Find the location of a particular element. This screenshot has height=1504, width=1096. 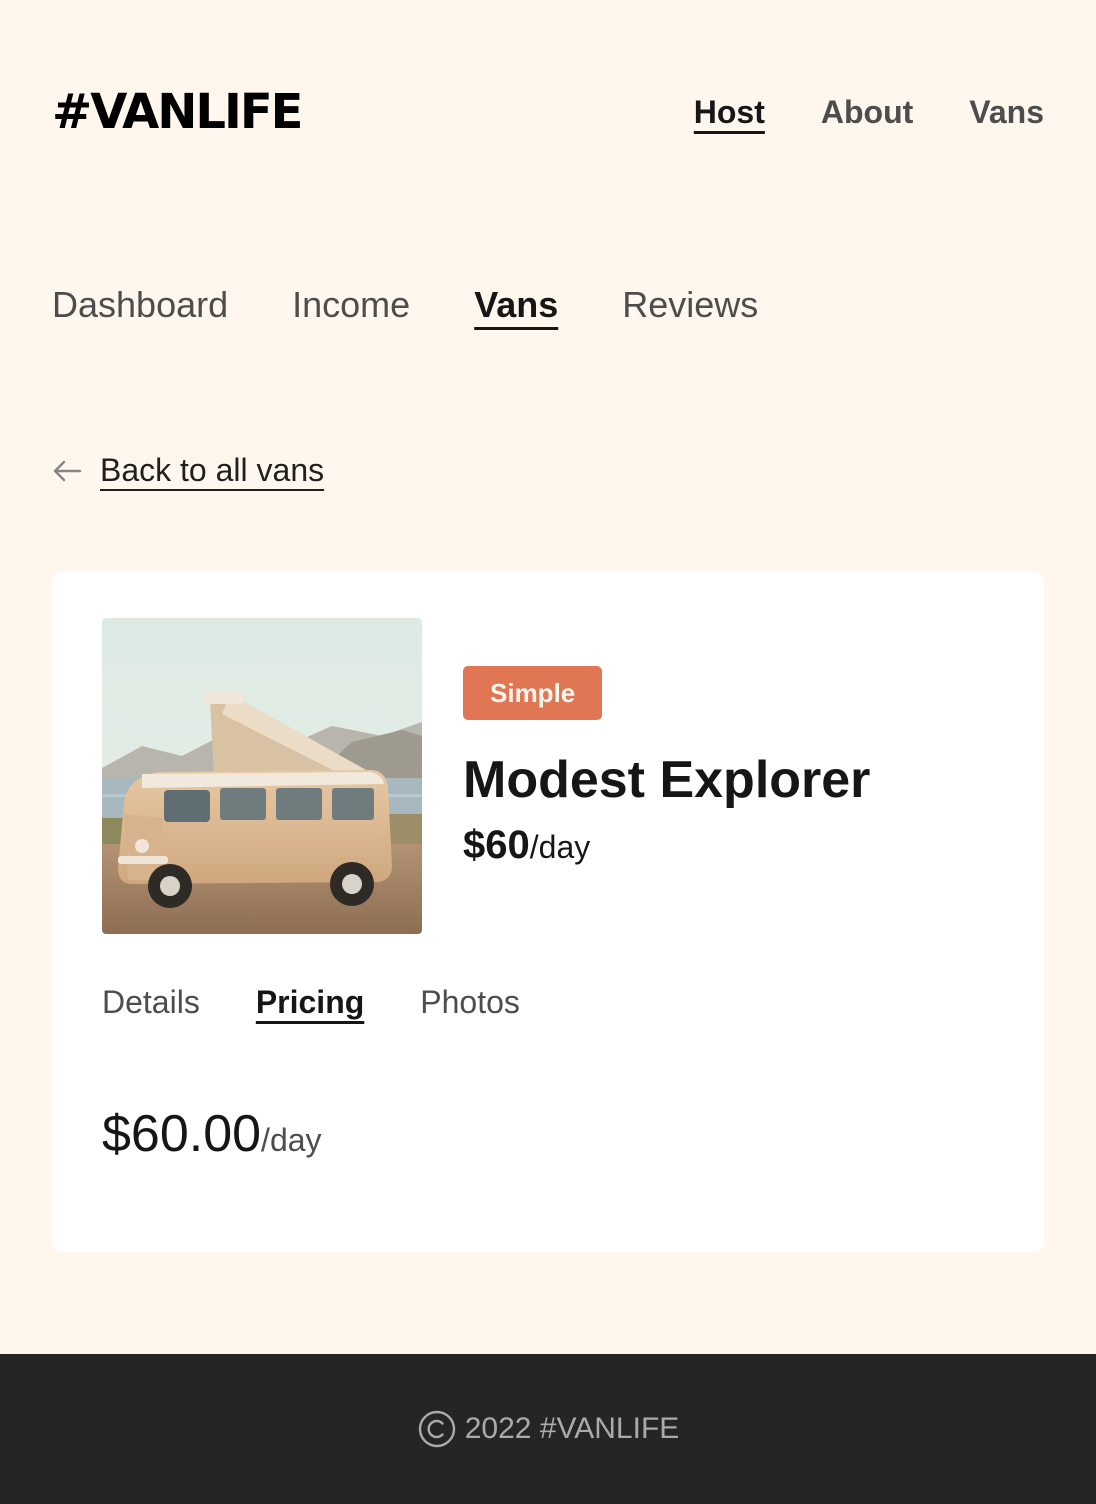

van-type-badge: Simple is located at coordinates (533, 693).